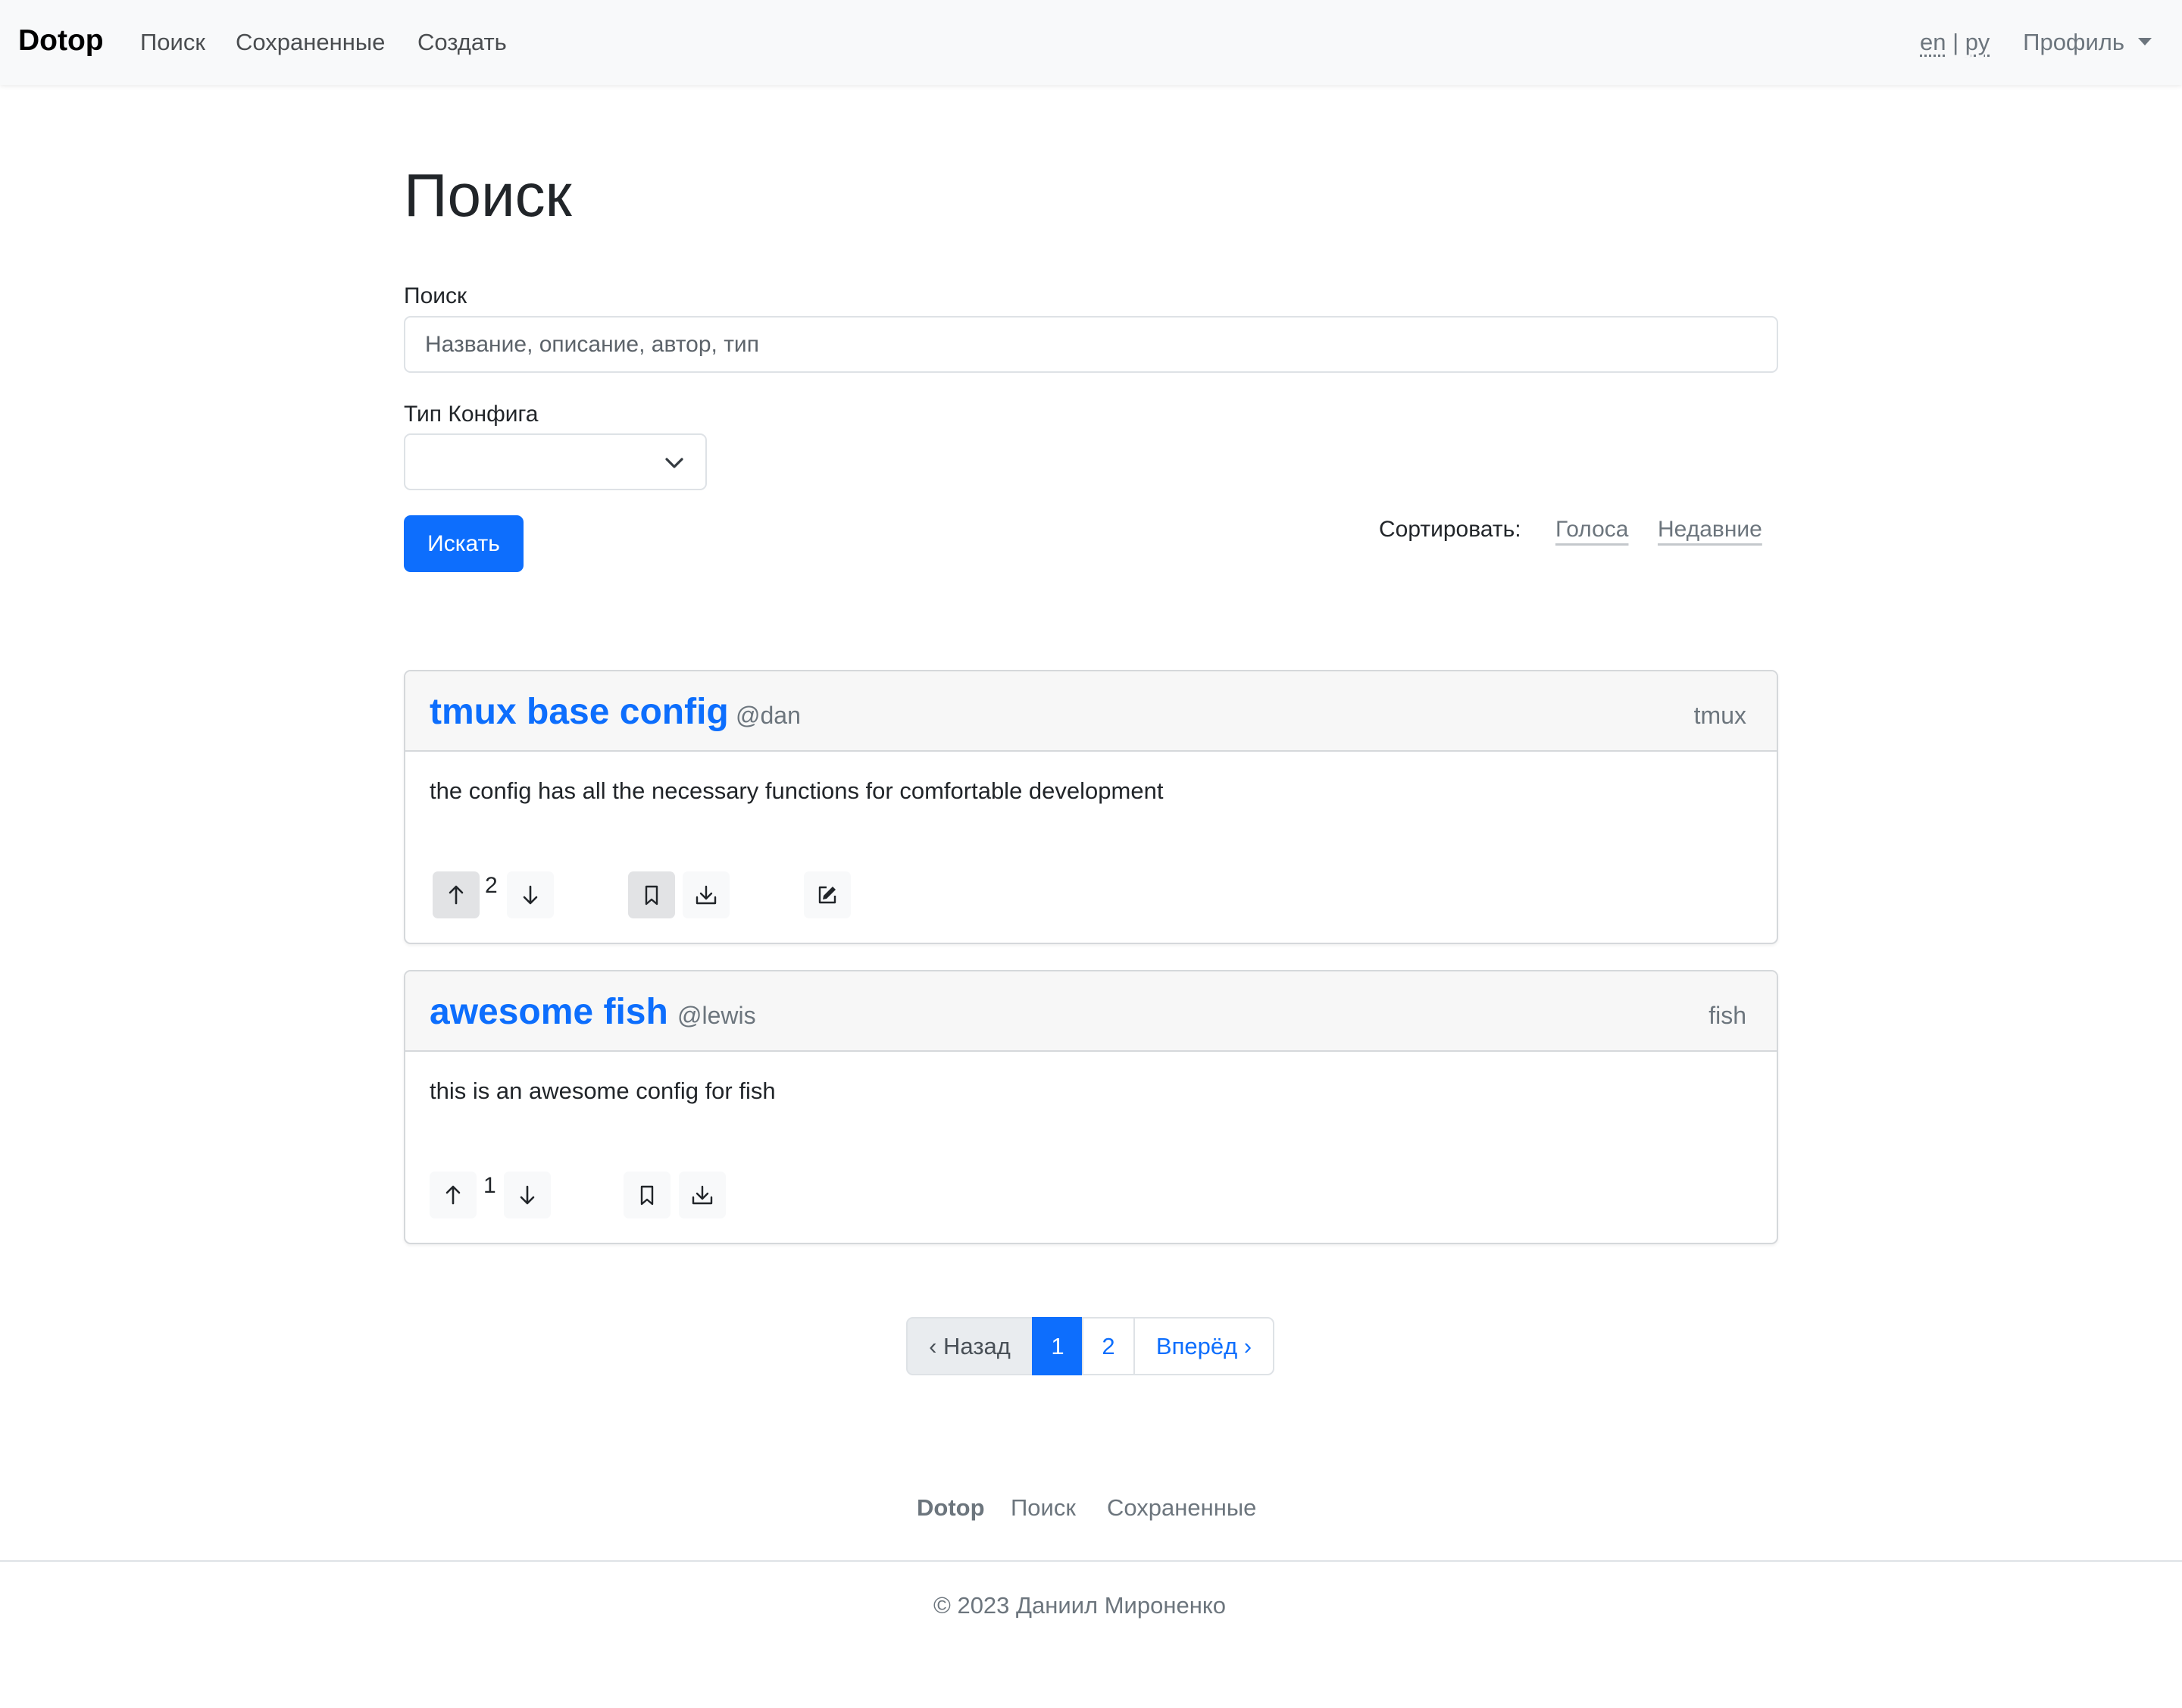 The width and height of the screenshot is (2182, 1708). I want to click on language-switcher: en | ру, so click(1955, 42).